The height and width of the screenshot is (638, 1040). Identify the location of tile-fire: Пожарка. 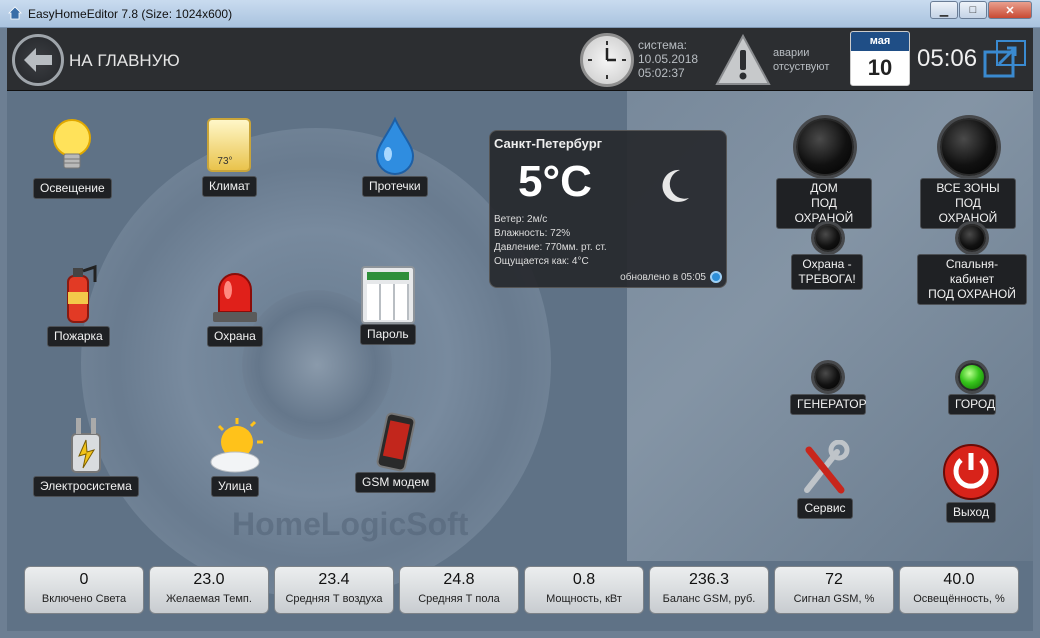
(78, 304).